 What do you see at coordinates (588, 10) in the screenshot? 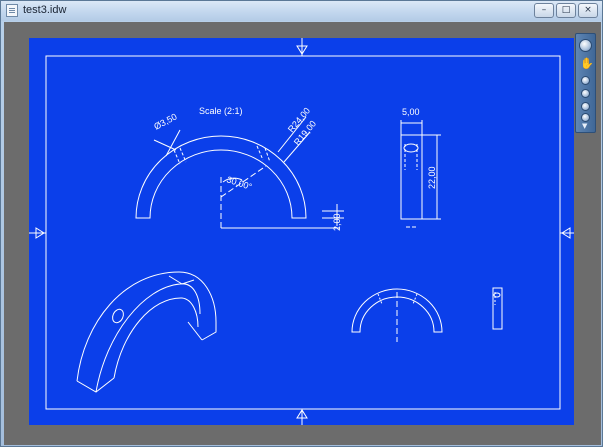
I see `close-button: ×` at bounding box center [588, 10].